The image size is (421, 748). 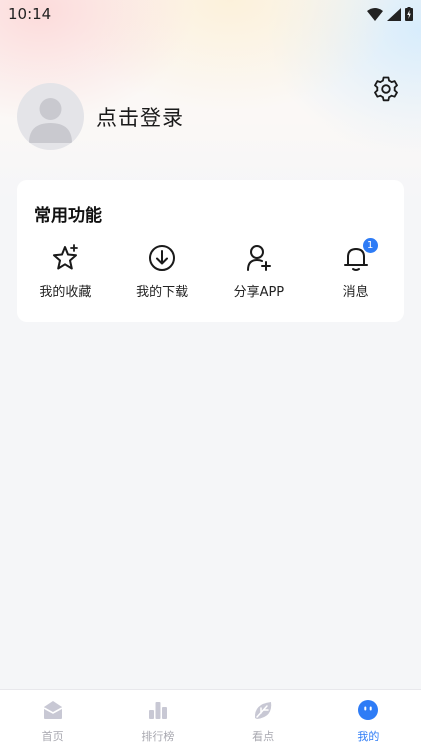 What do you see at coordinates (158, 710) in the screenshot?
I see `ranking-icon` at bounding box center [158, 710].